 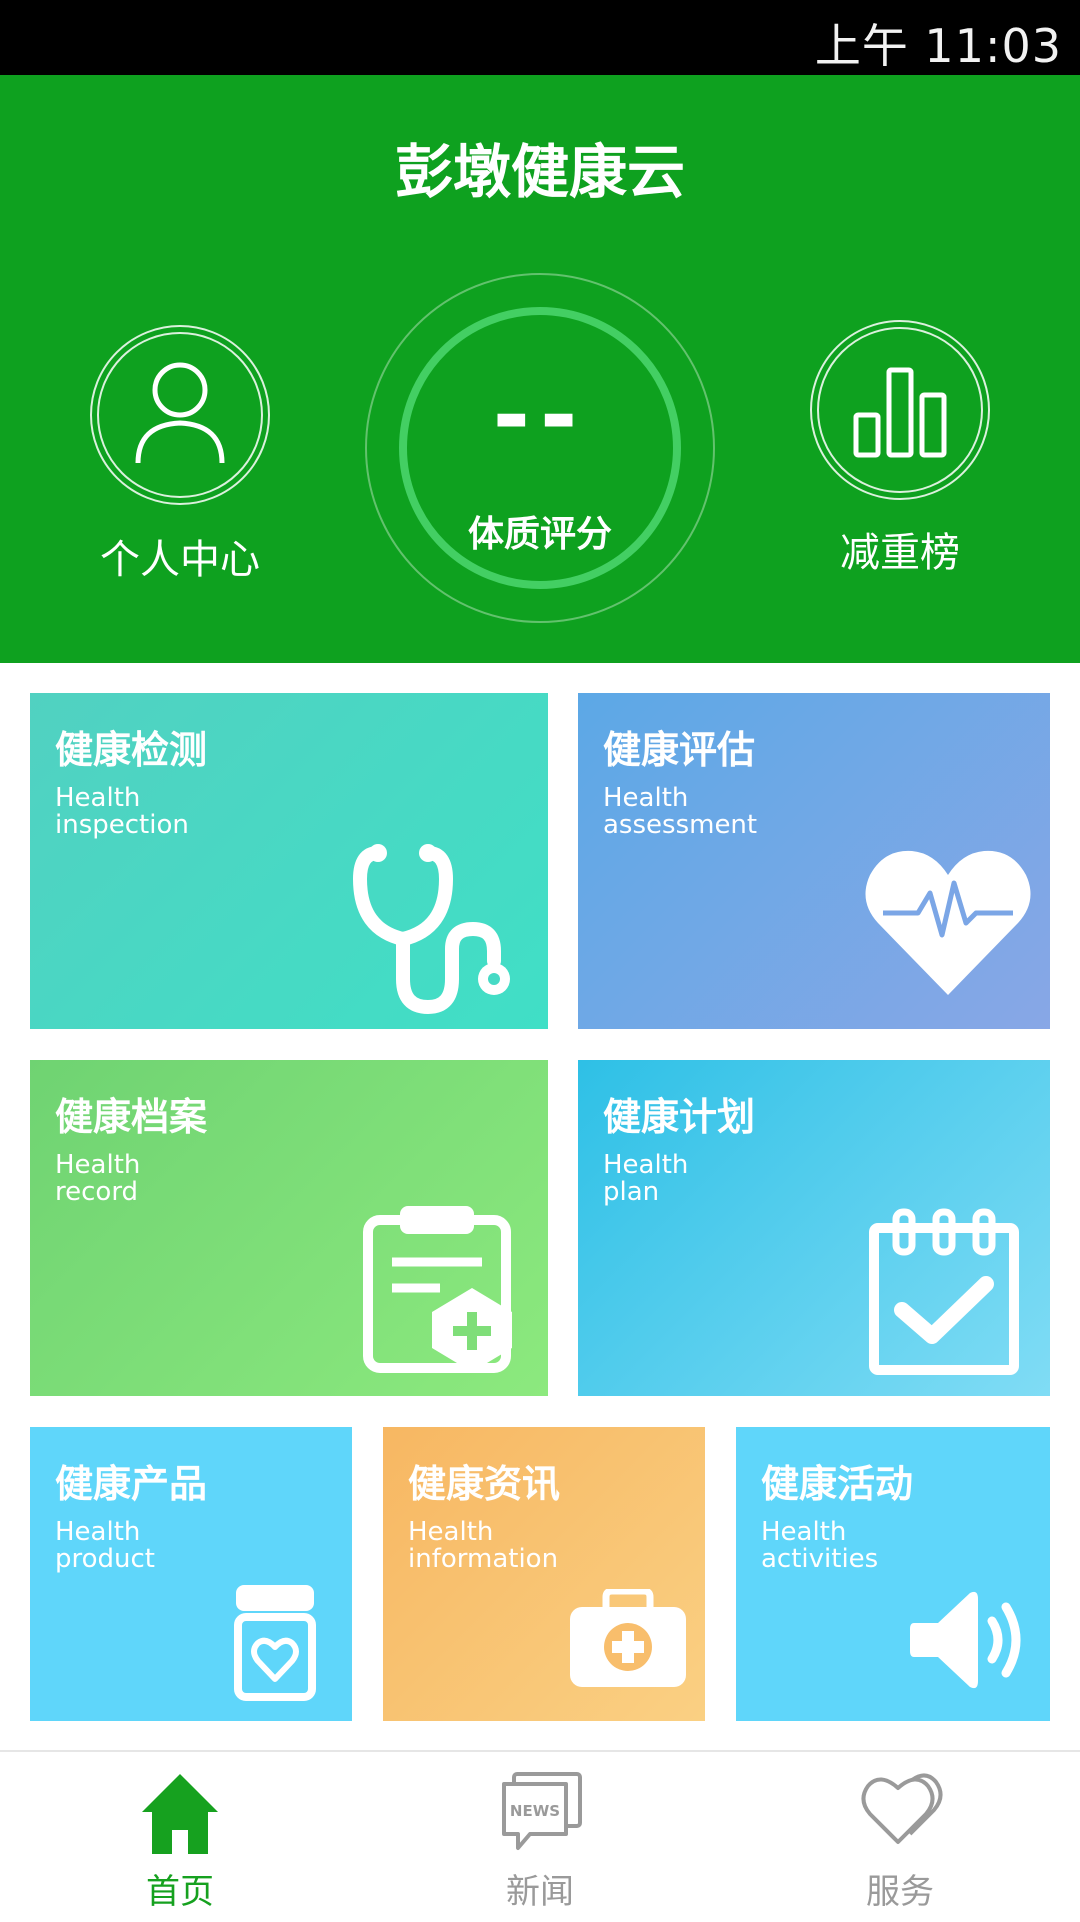 I want to click on tile-title: 健康档案, so click(x=131, y=1117).